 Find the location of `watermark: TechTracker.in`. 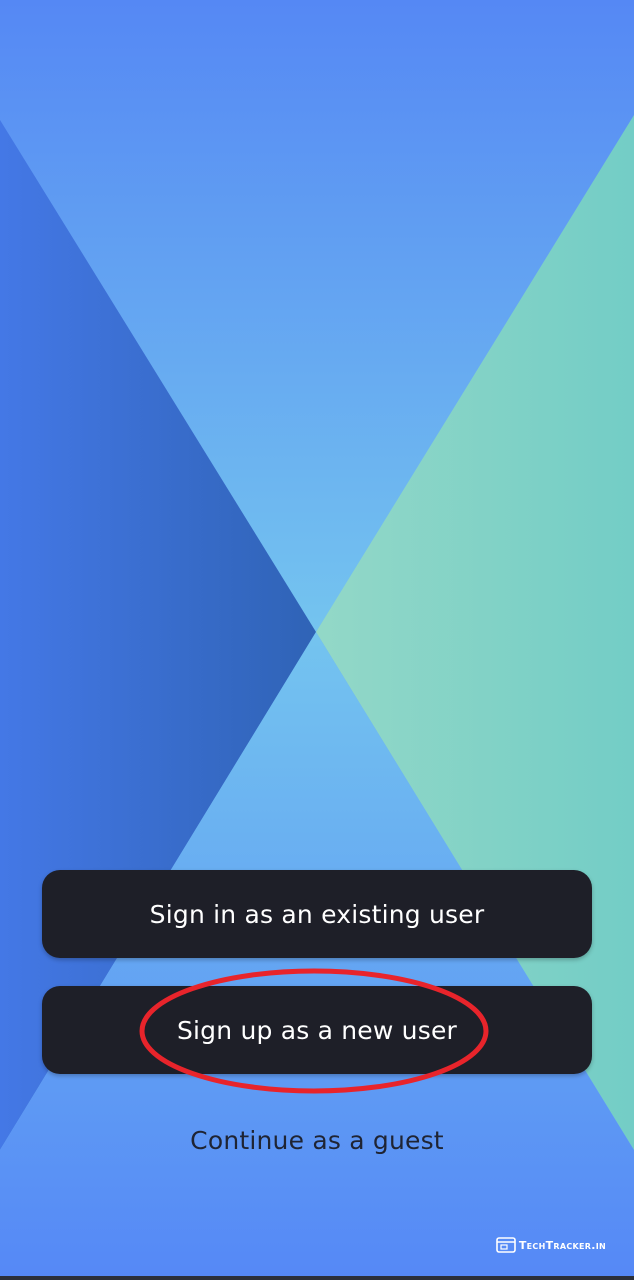

watermark: TechTracker.in is located at coordinates (551, 1245).